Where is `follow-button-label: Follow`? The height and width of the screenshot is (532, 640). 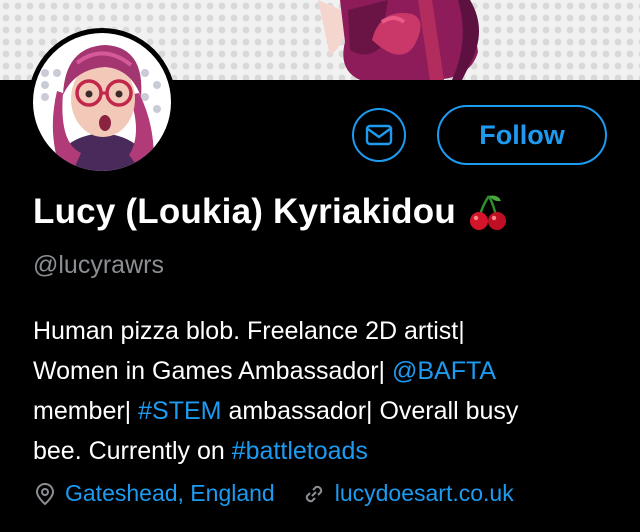
follow-button-label: Follow is located at coordinates (522, 134).